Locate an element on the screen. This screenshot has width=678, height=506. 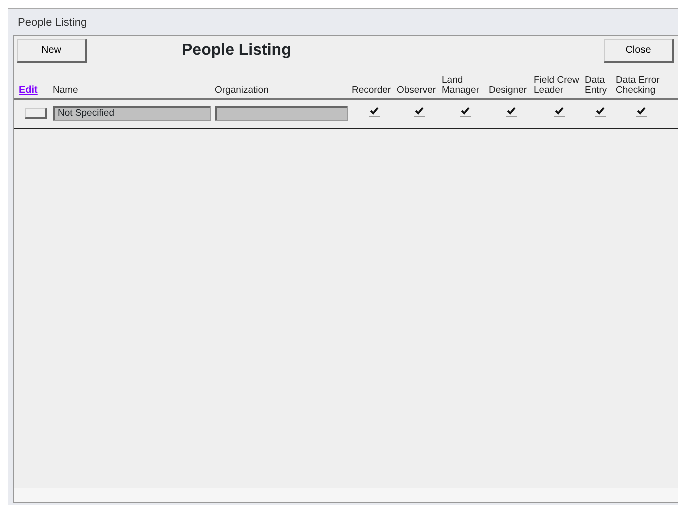
record-selector is located at coordinates (36, 113).